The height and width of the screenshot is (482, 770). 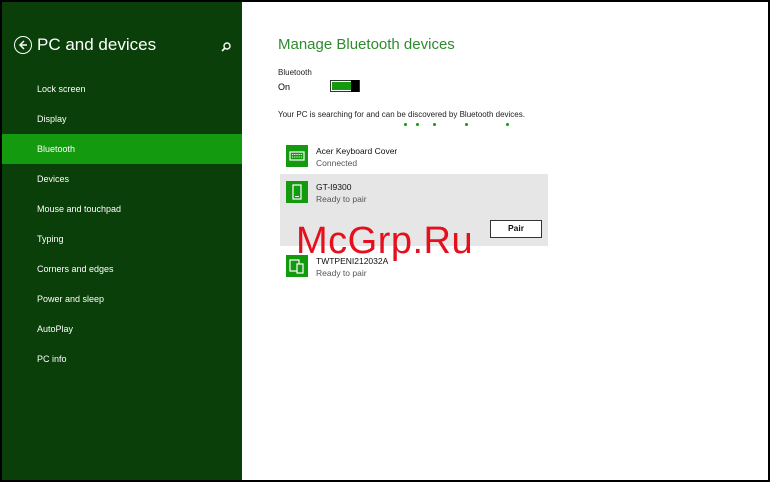 What do you see at coordinates (297, 192) in the screenshot?
I see `phone-icon` at bounding box center [297, 192].